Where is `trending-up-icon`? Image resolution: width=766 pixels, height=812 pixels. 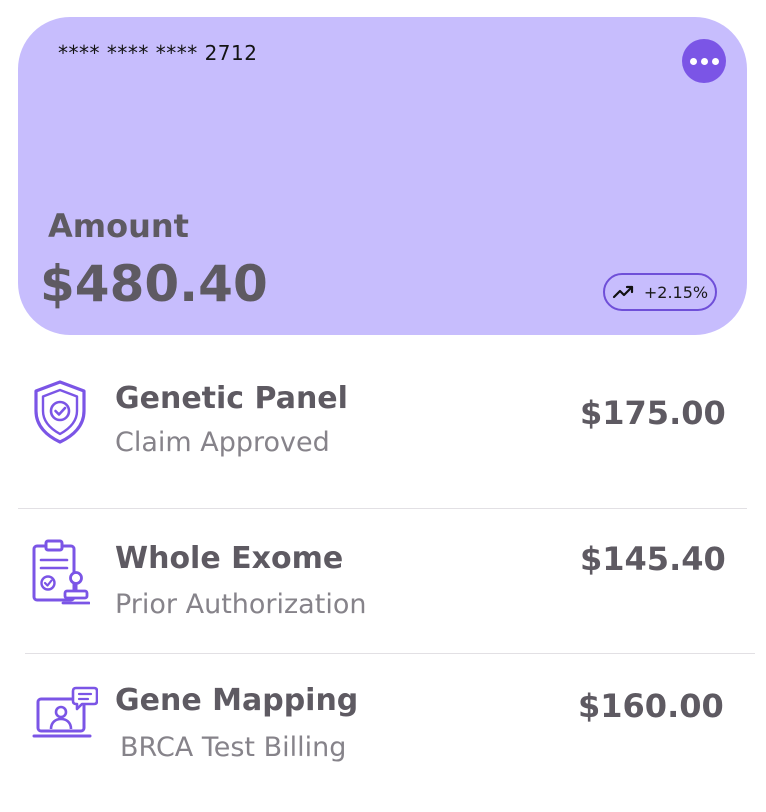 trending-up-icon is located at coordinates (622, 292).